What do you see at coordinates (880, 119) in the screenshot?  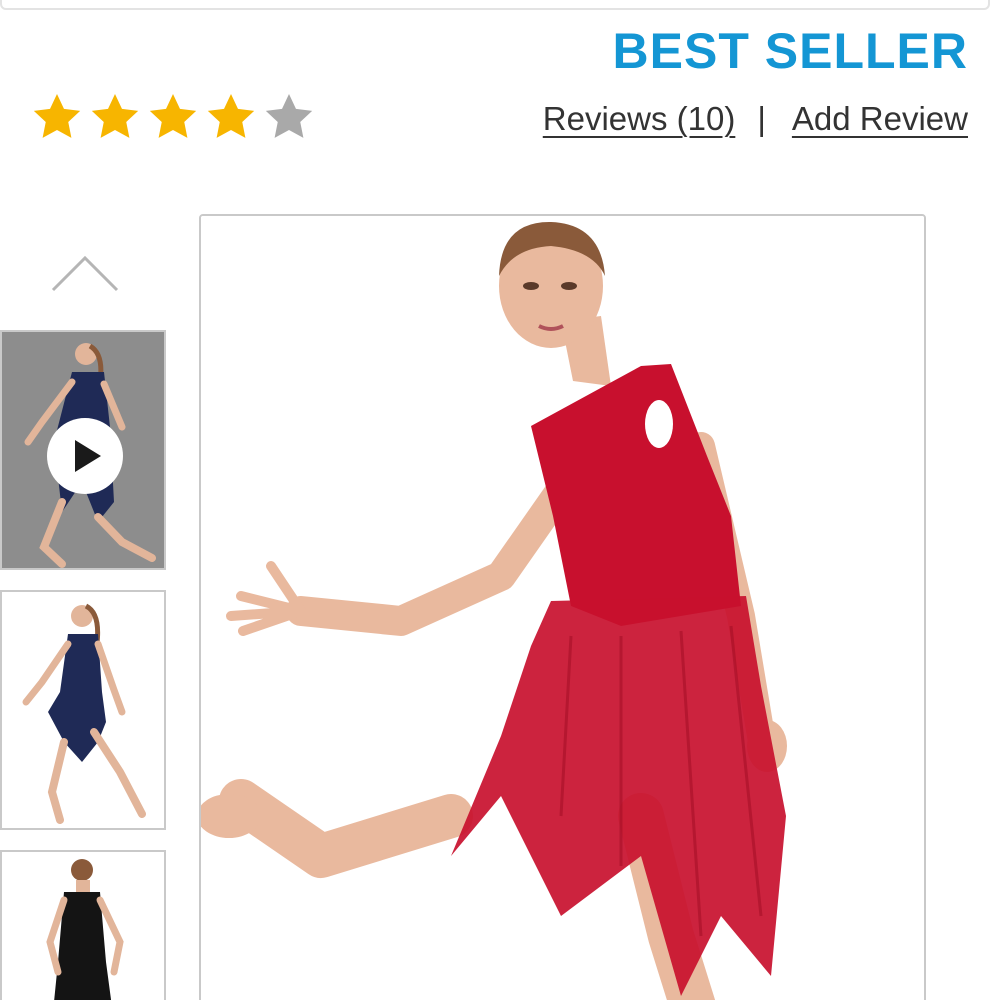 I see `add-review-link: Add Review` at bounding box center [880, 119].